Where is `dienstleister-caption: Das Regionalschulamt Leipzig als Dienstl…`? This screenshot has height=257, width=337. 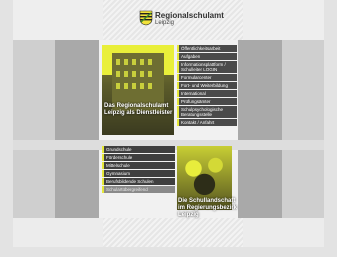 dienstleister-caption: Das Regionalschulamt Leipzig als Dienstl… is located at coordinates (139, 110).